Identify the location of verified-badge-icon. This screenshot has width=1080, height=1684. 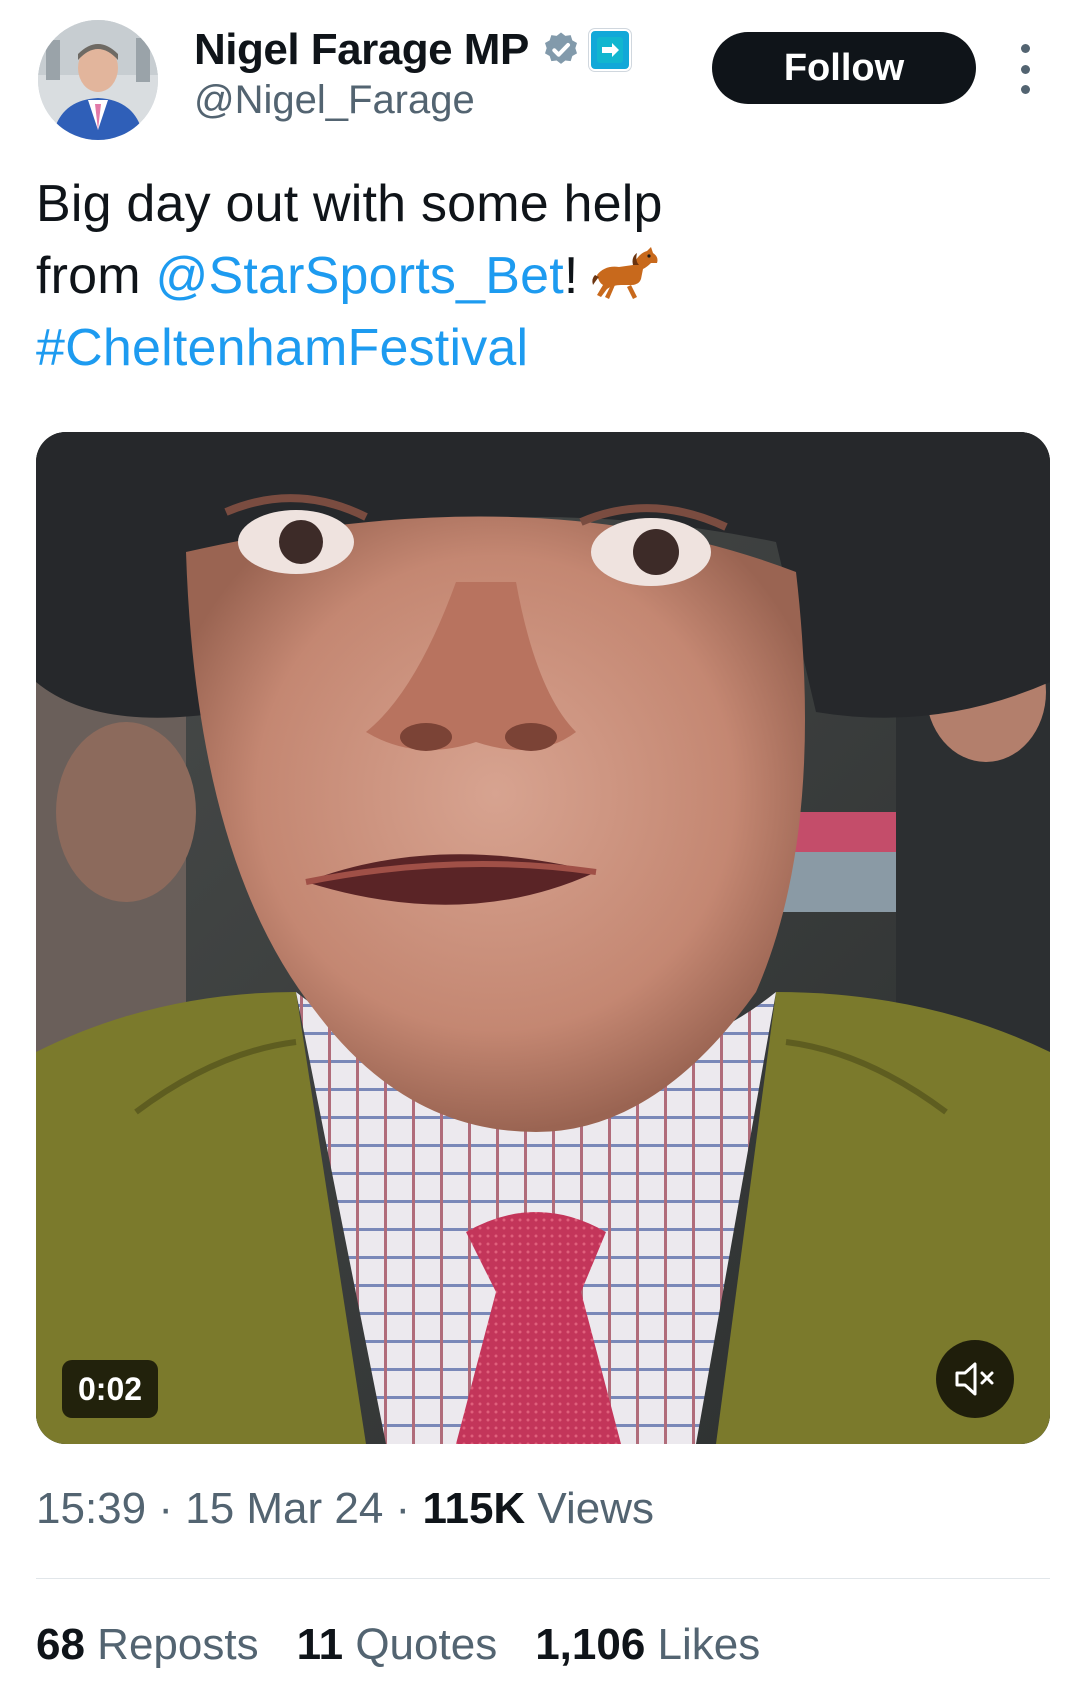
(561, 50).